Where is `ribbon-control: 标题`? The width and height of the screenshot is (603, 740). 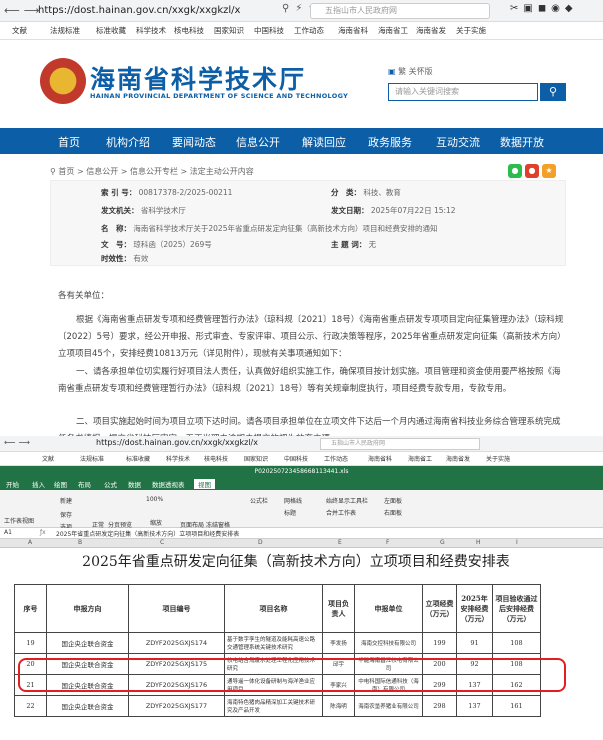
ribbon-control: 标题 is located at coordinates (290, 512).